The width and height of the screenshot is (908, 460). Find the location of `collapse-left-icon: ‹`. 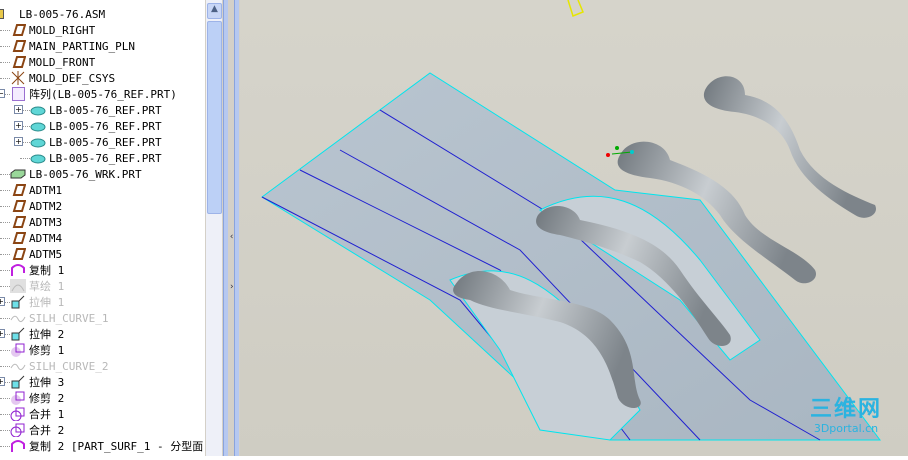

collapse-left-icon: ‹ is located at coordinates (231, 237).